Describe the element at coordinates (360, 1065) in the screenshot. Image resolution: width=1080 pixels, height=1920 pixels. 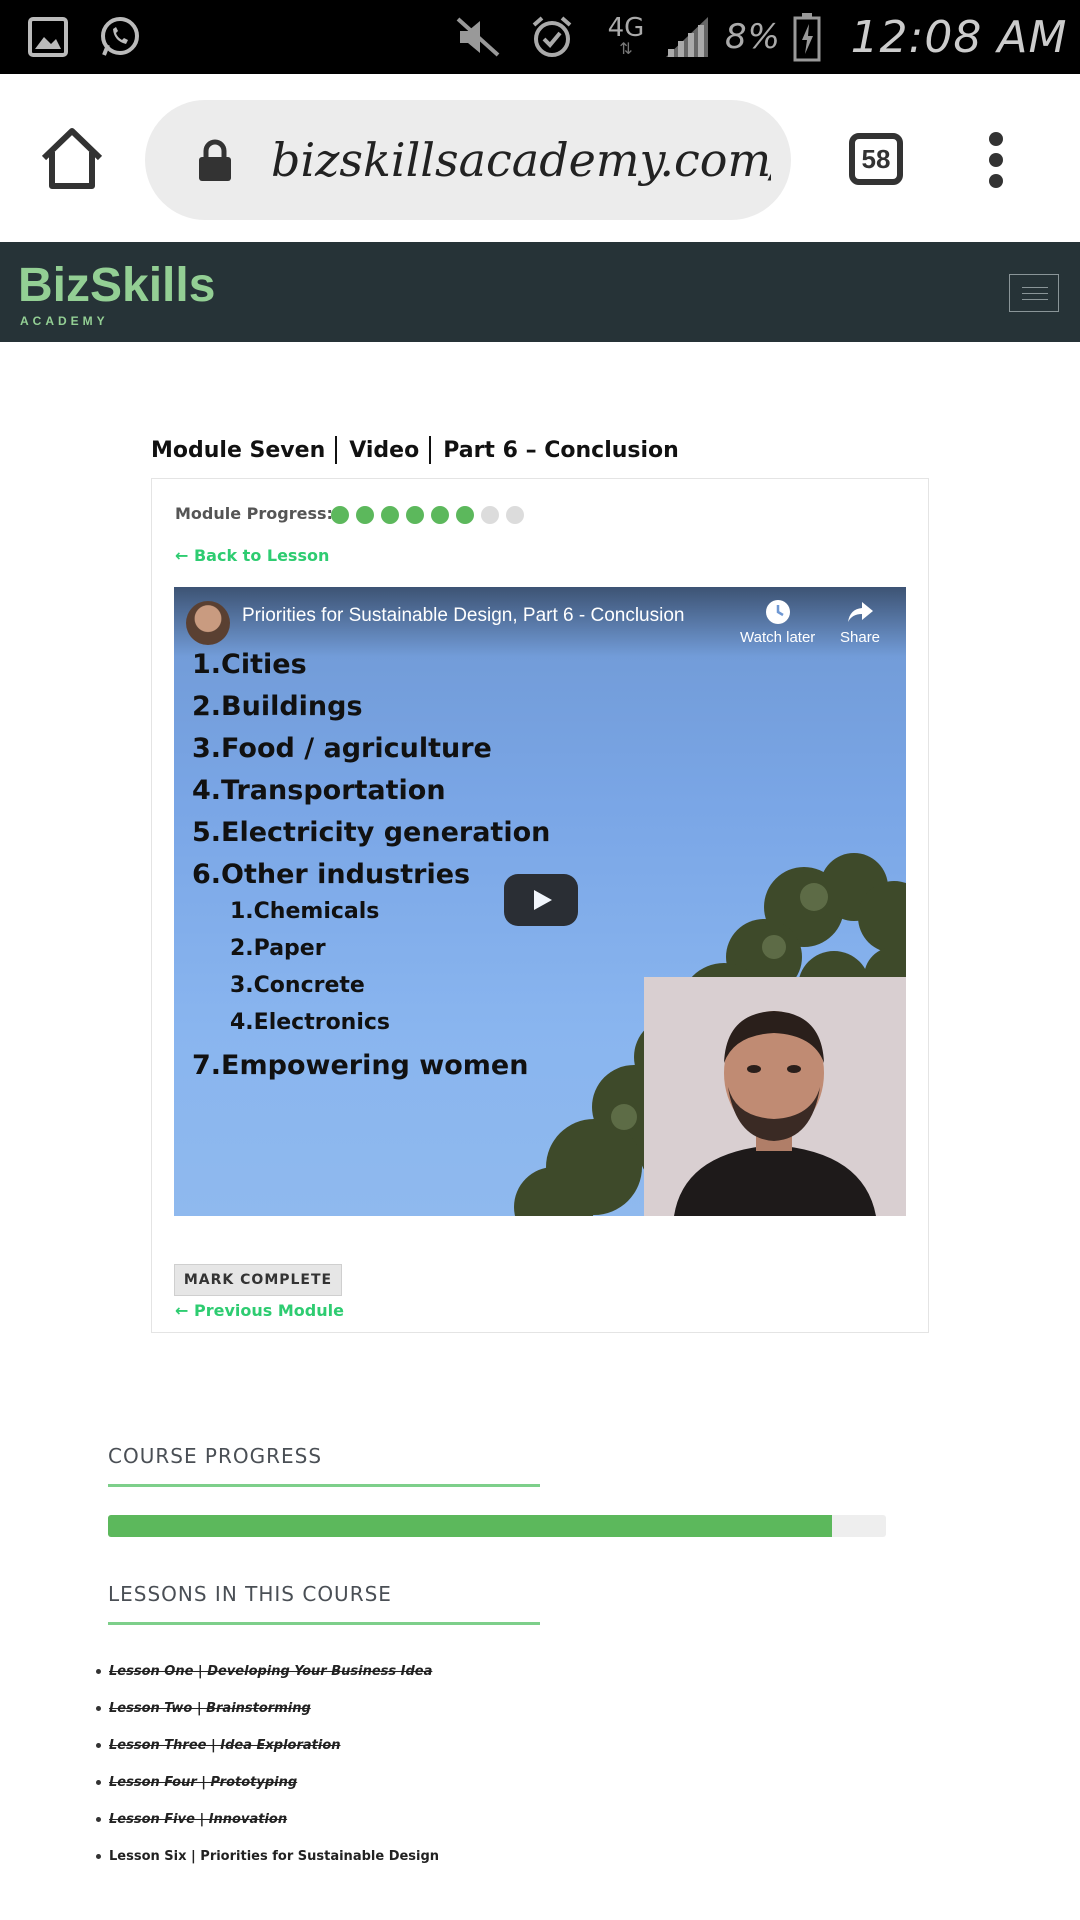
I see `slide-list-item: 7.Empowering women` at that location.